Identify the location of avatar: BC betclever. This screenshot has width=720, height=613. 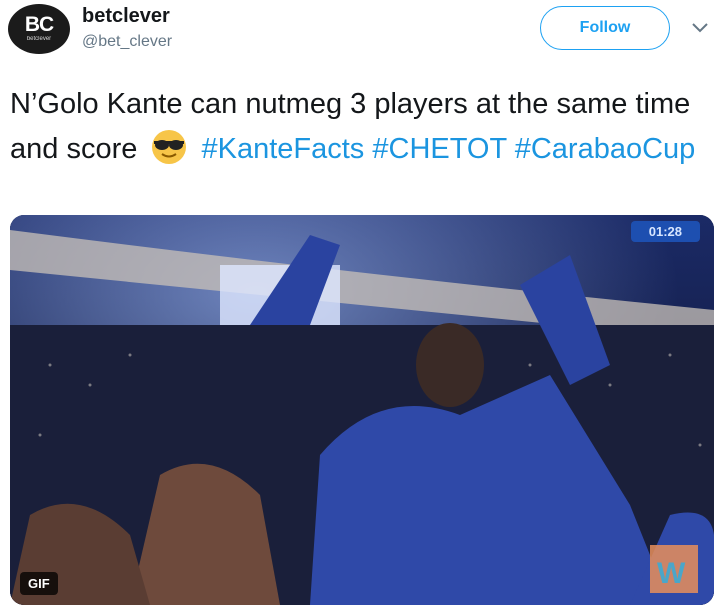
(39, 29).